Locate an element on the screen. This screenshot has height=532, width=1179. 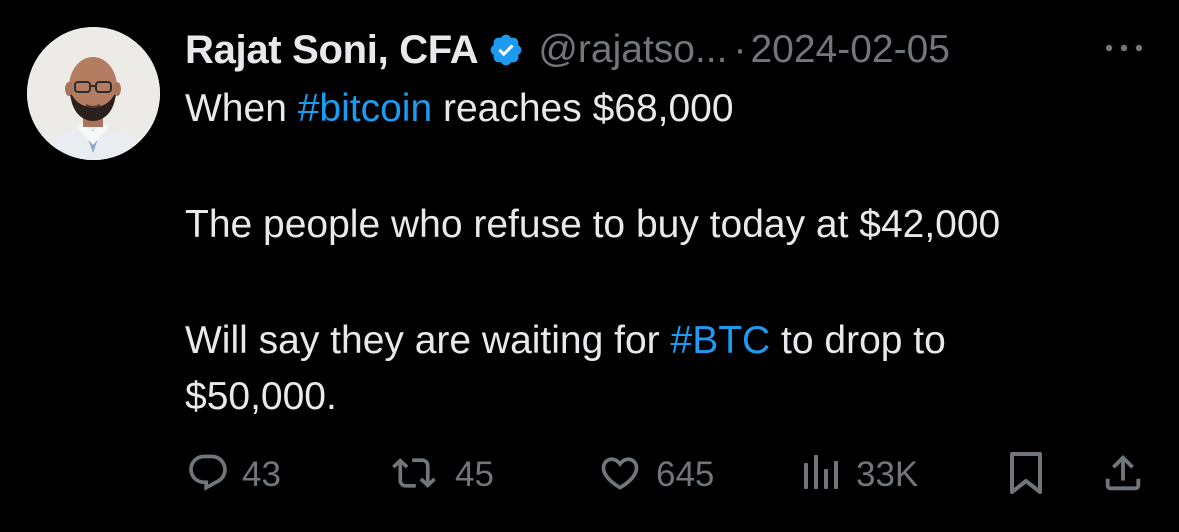
like-button: 645 is located at coordinates (655, 475).